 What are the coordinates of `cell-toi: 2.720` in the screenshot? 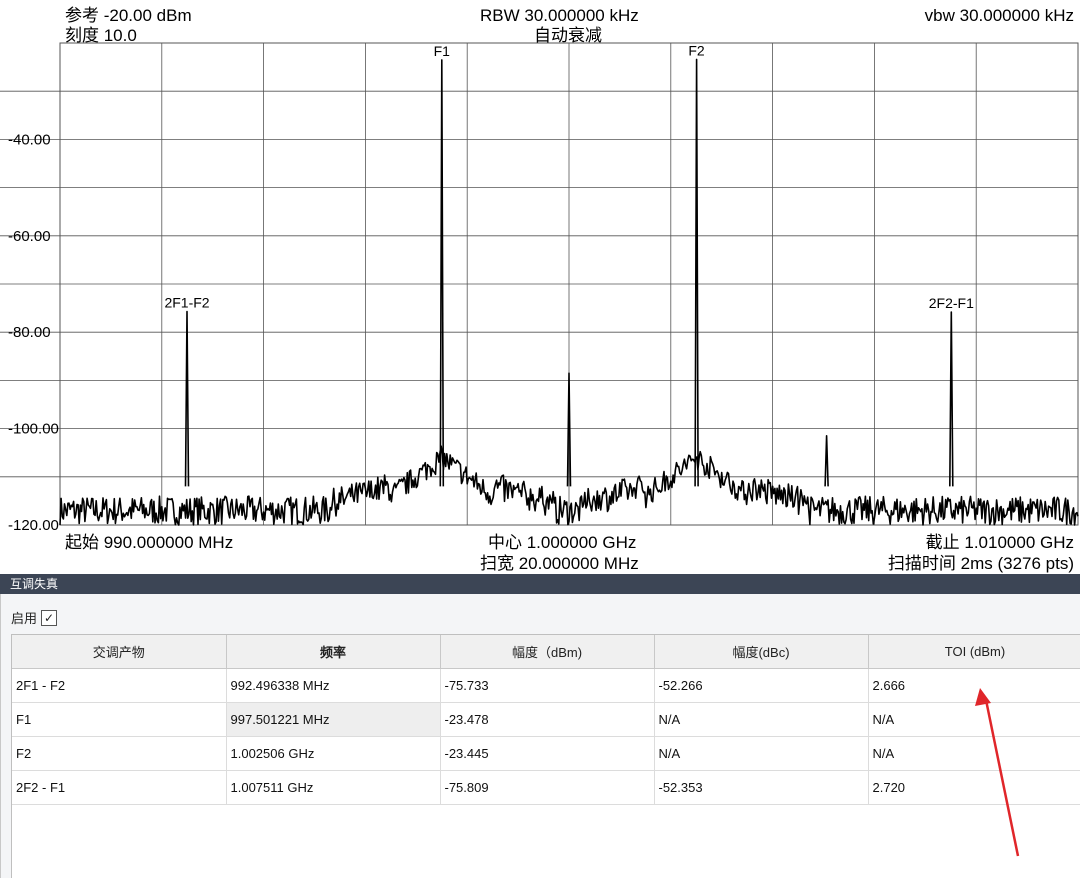 It's located at (974, 787).